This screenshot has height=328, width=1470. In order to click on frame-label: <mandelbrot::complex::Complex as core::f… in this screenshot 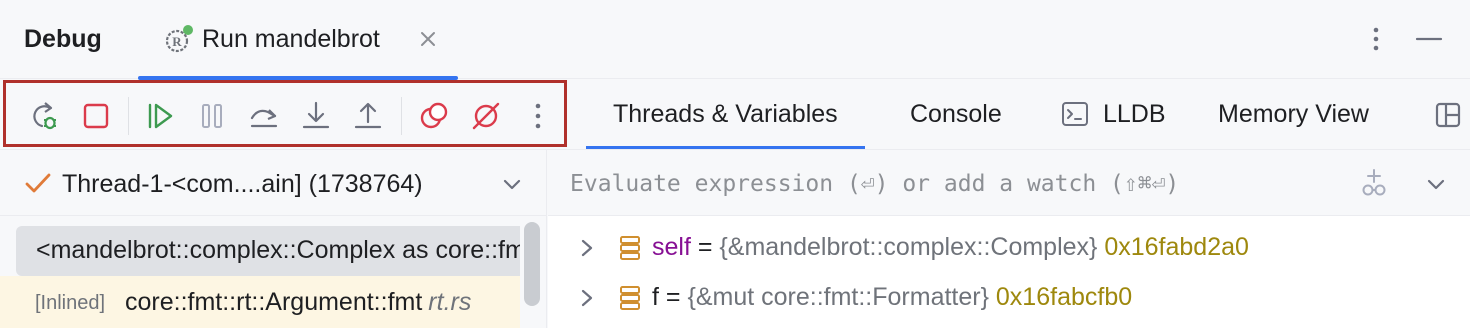, I will do `click(278, 250)`.